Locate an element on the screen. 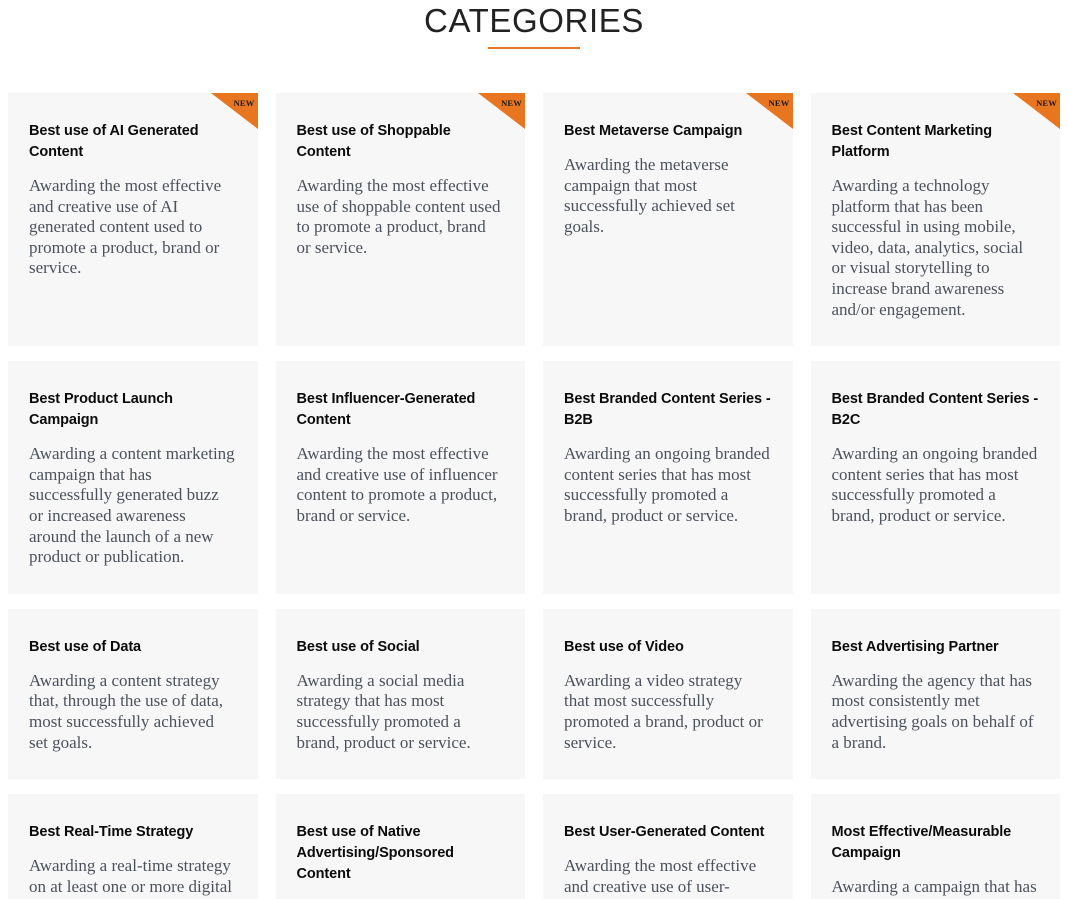 This screenshot has height=899, width=1068. category-title: Best Advertising Partner is located at coordinates (915, 646).